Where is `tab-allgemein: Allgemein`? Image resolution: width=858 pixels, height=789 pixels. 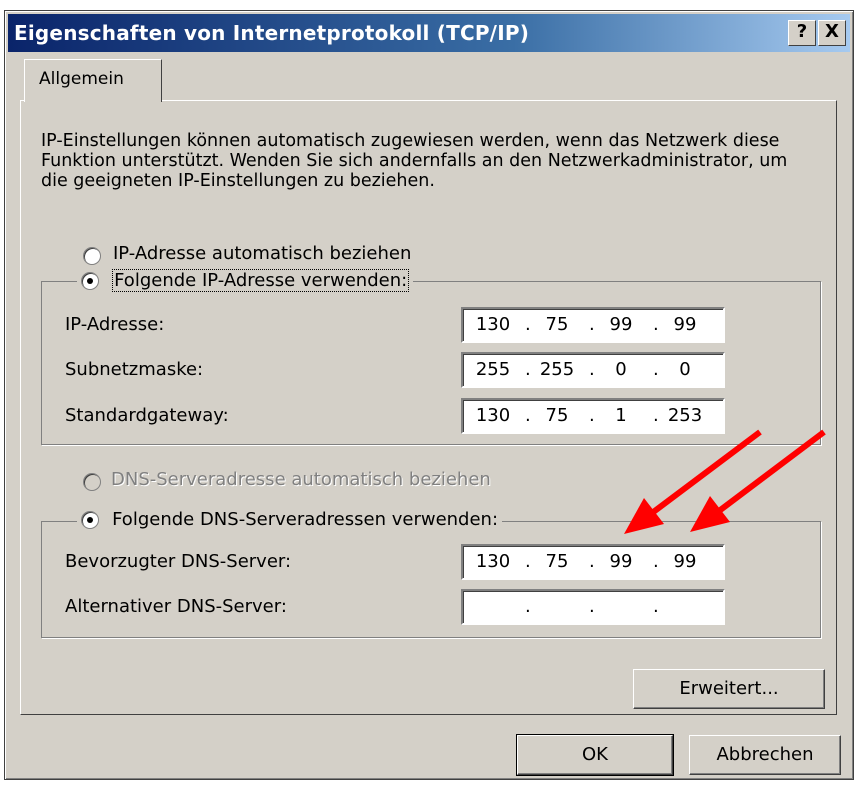
tab-allgemein: Allgemein is located at coordinates (93, 80).